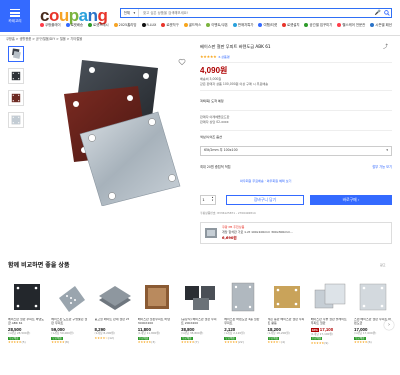 The image size is (400, 375). What do you see at coordinates (62, 333) in the screenshot?
I see `product-card-unit-price: (1개당 59,000원)` at bounding box center [62, 333].